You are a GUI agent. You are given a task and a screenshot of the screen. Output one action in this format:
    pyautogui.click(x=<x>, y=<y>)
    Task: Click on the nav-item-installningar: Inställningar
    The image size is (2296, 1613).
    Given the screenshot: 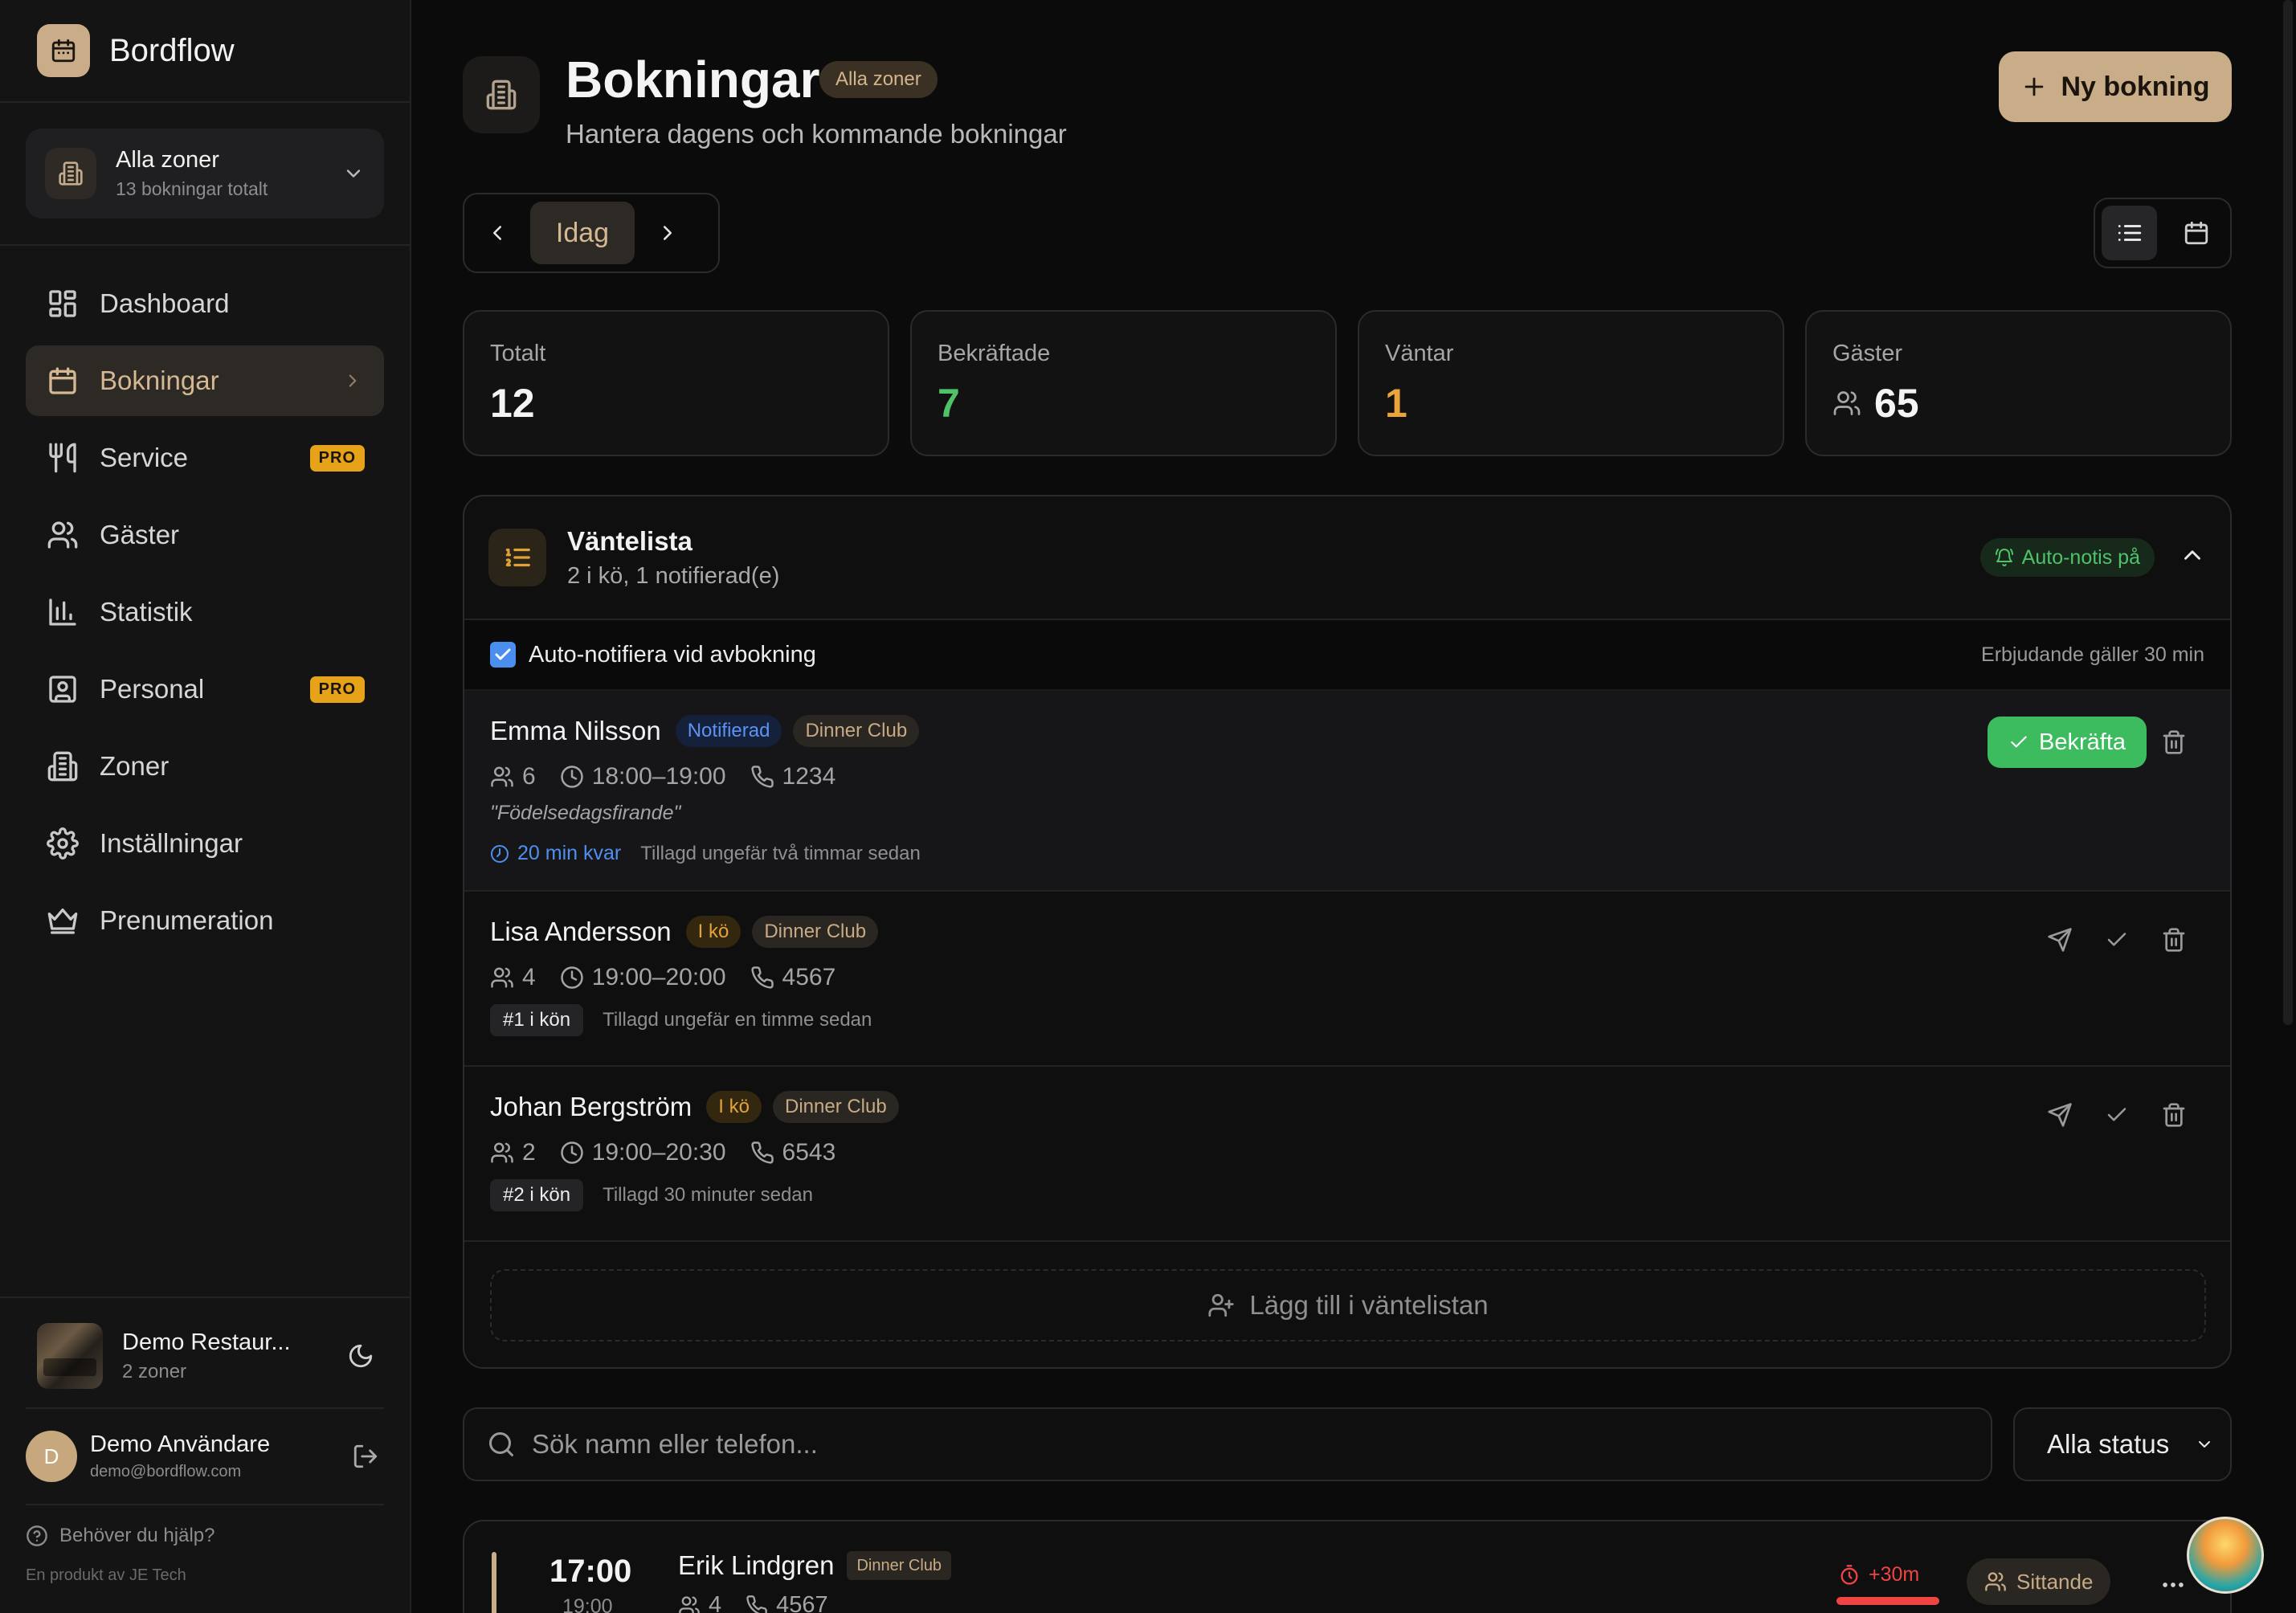 What is the action you would take?
    pyautogui.click(x=205, y=843)
    